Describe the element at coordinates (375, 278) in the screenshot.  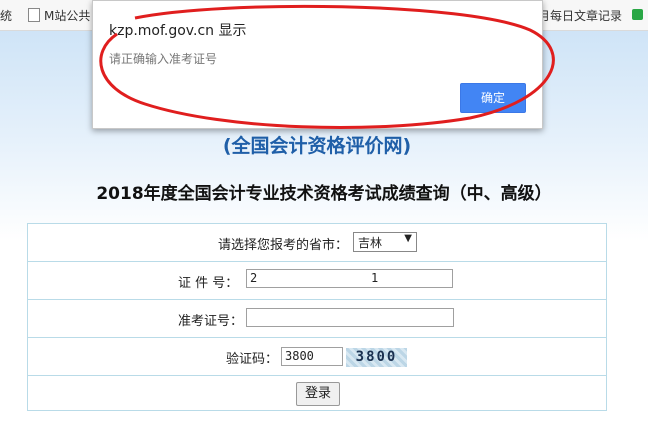
I see `cert-value-end: 1` at that location.